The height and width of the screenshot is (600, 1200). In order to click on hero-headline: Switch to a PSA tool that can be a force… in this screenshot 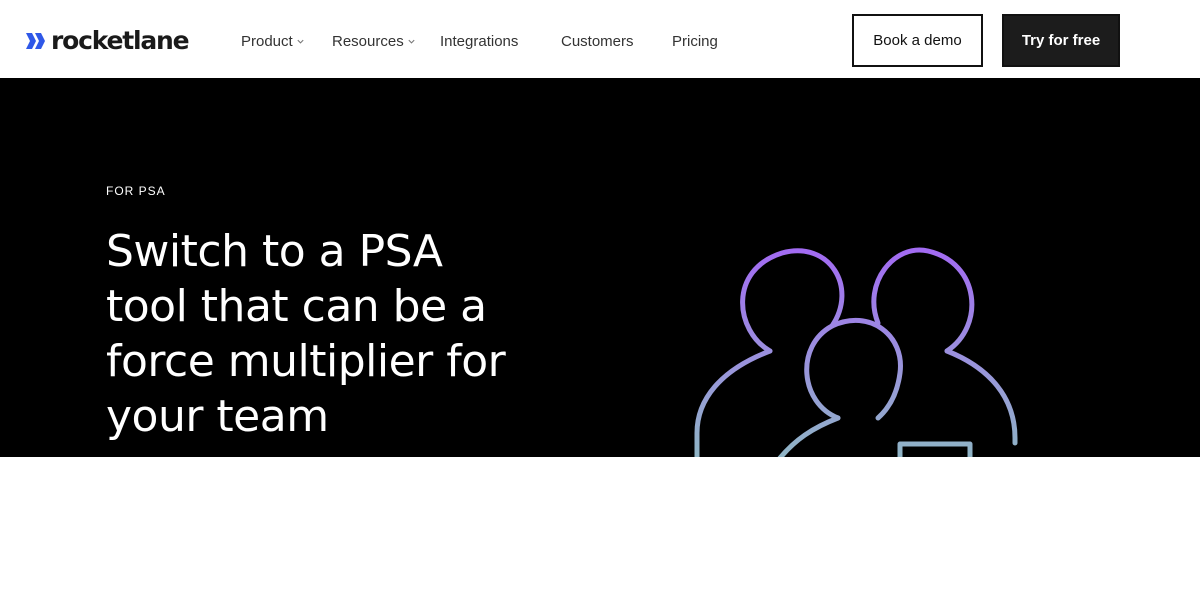, I will do `click(306, 334)`.